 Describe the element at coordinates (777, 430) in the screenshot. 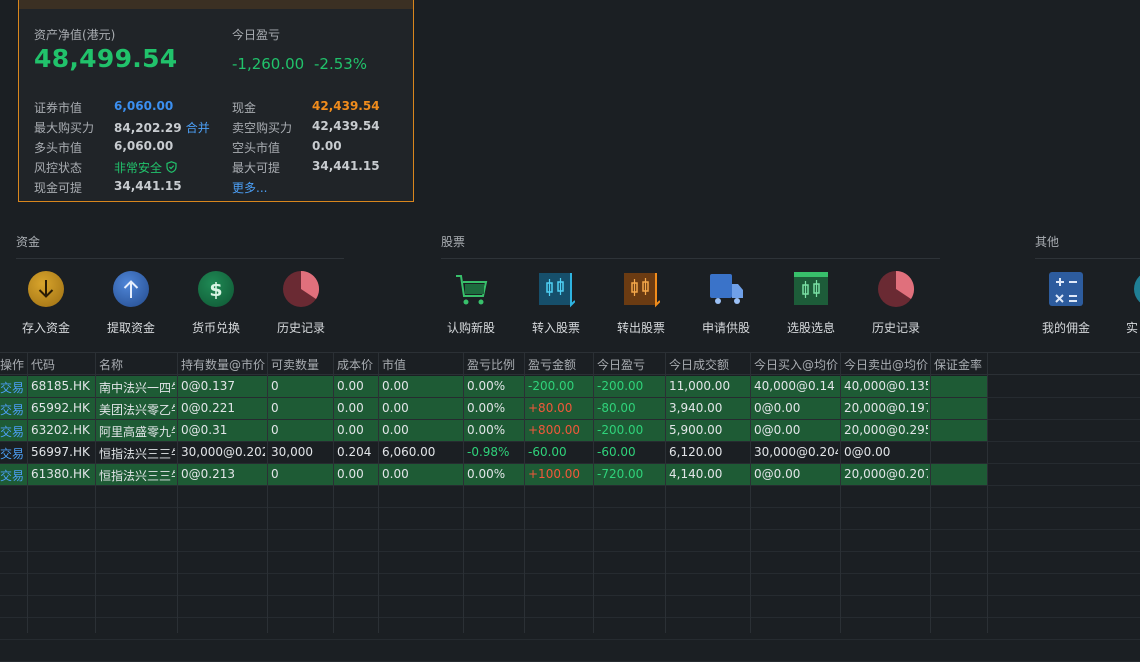

I see `cell-buy: 0@0.00` at that location.